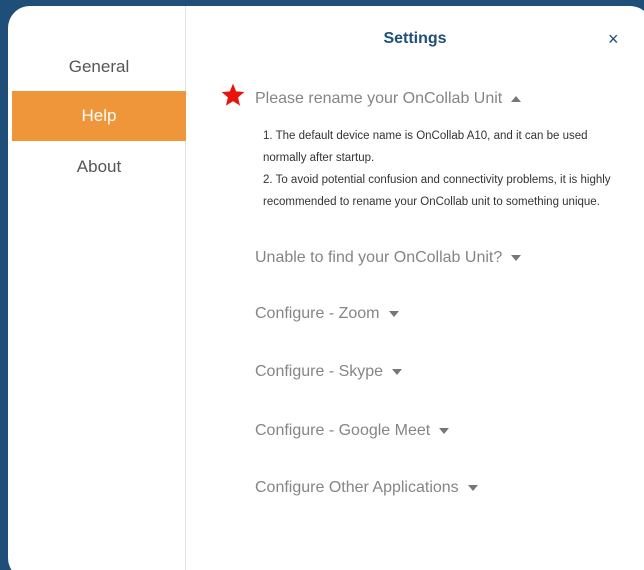 Image resolution: width=644 pixels, height=570 pixels. I want to click on page-title: Settings, so click(415, 38).